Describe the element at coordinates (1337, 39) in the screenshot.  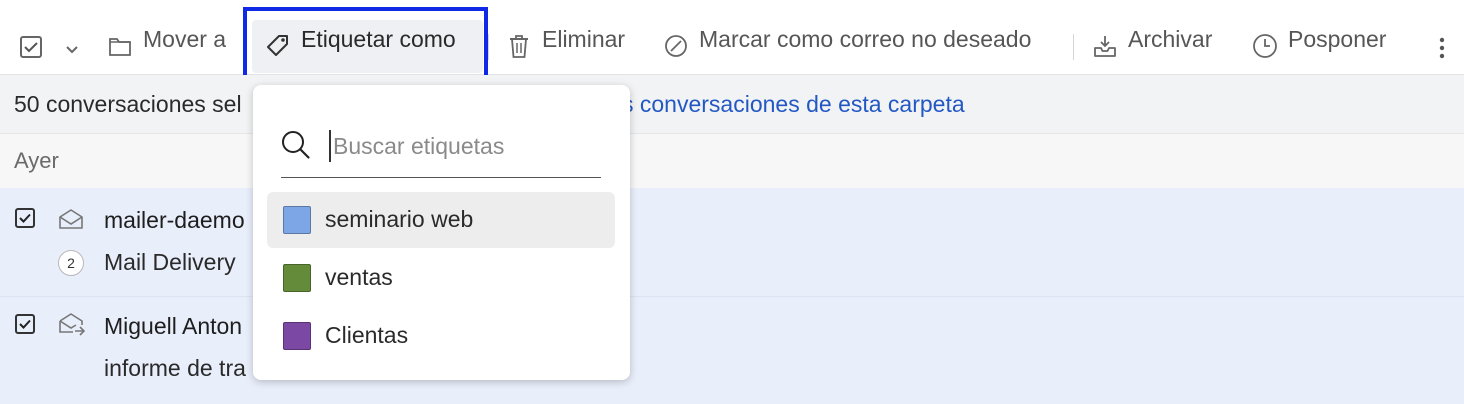
I see `snooze-label: Posponer` at that location.